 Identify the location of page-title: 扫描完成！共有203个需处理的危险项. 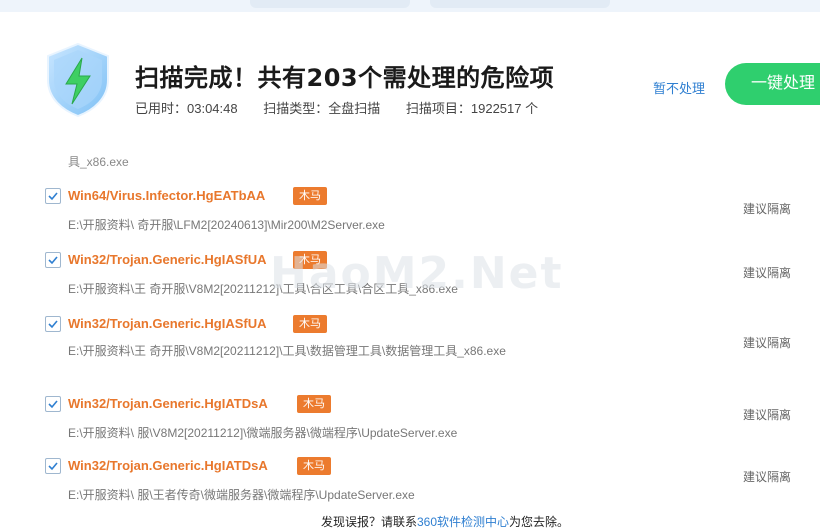
(345, 78).